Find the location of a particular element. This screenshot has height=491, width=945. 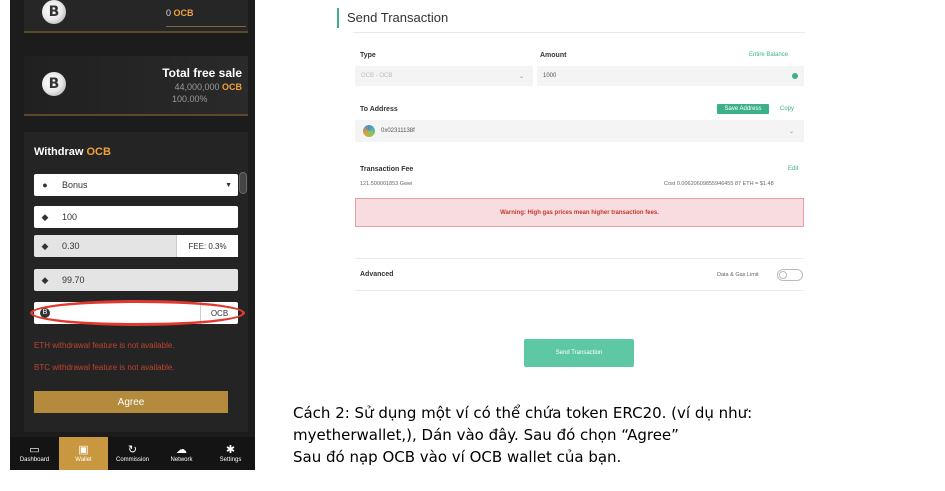

balance-value: 0 is located at coordinates (169, 13).